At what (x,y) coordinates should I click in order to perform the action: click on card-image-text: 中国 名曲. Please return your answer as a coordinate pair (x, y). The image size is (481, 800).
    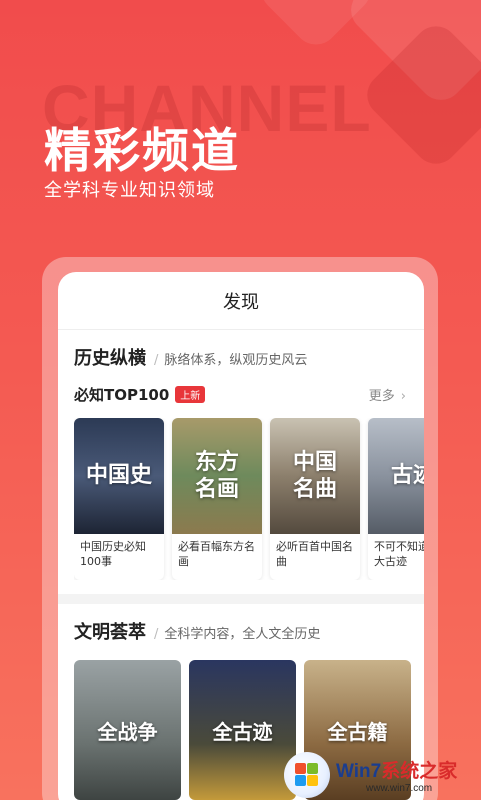
    Looking at the image, I should click on (314, 475).